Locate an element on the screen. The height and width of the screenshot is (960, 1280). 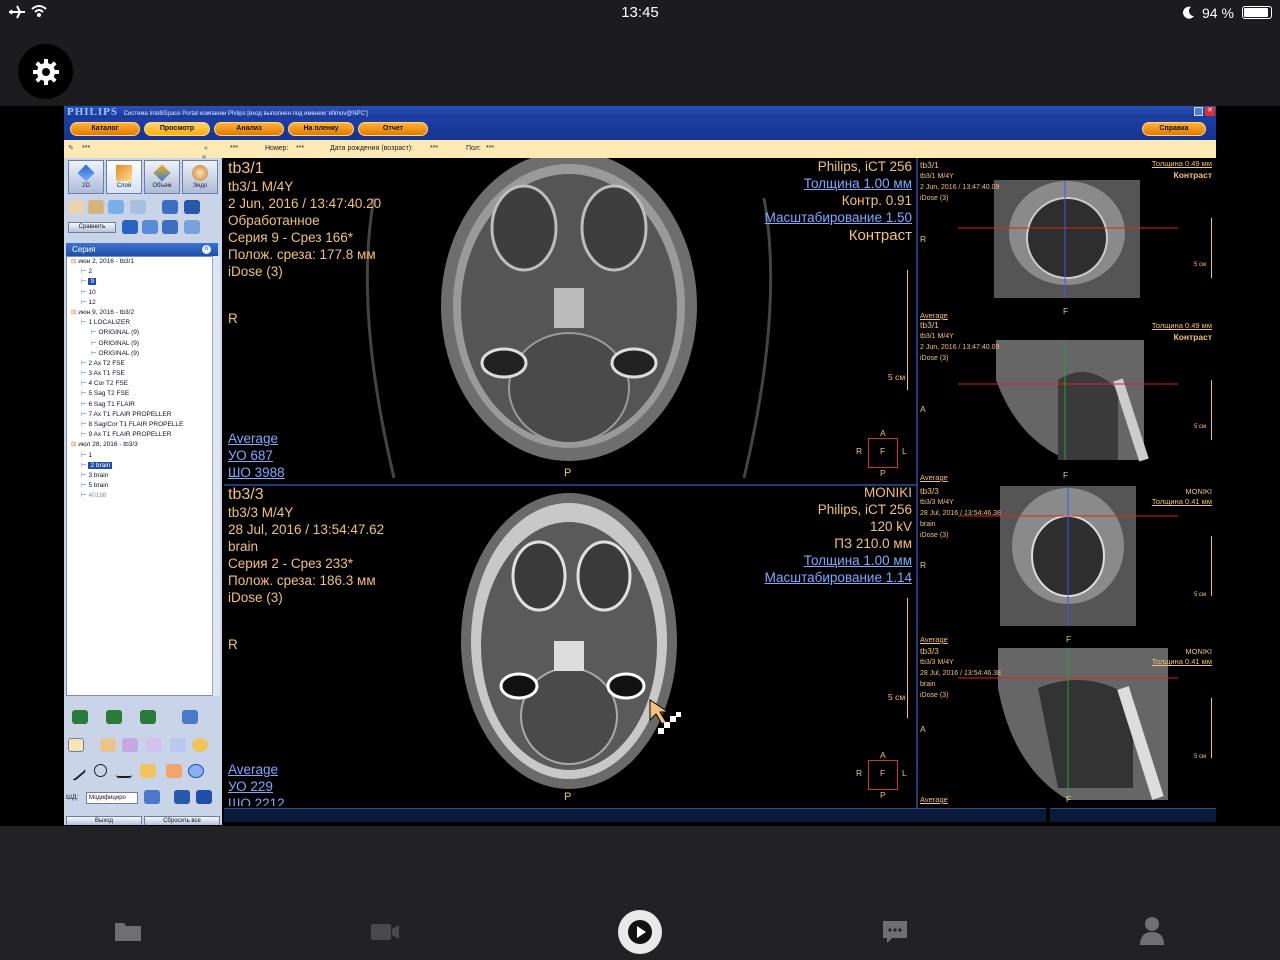
folder-icon is located at coordinates (128, 931).